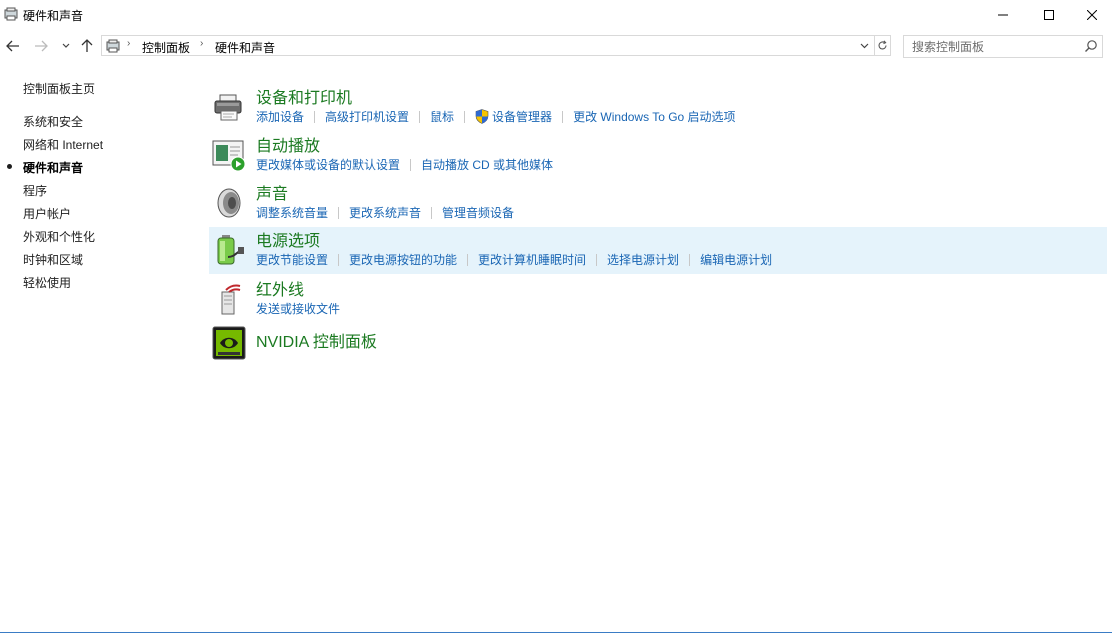 The image size is (1112, 636). Describe the element at coordinates (280, 116) in the screenshot. I see `link-add-device: 添加设备` at that location.